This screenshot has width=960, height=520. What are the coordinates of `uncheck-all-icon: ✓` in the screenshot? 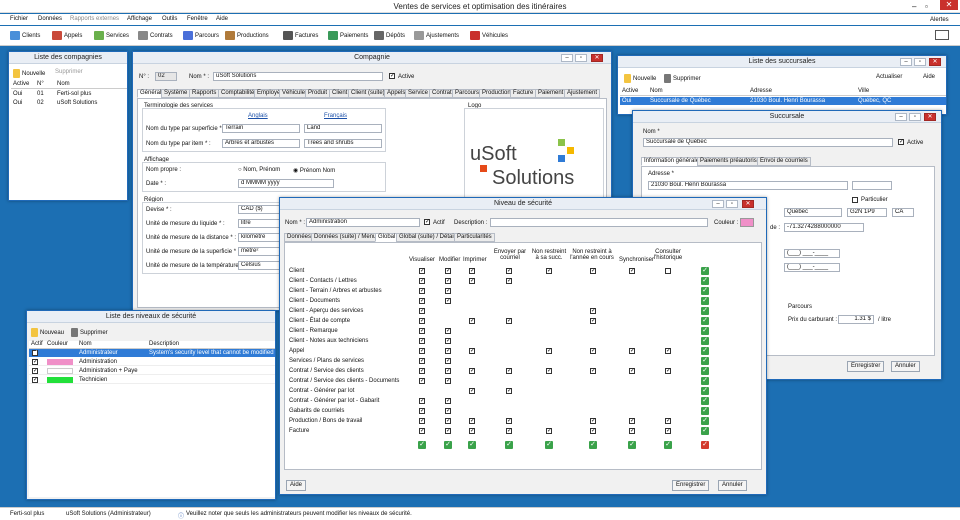 It's located at (705, 445).